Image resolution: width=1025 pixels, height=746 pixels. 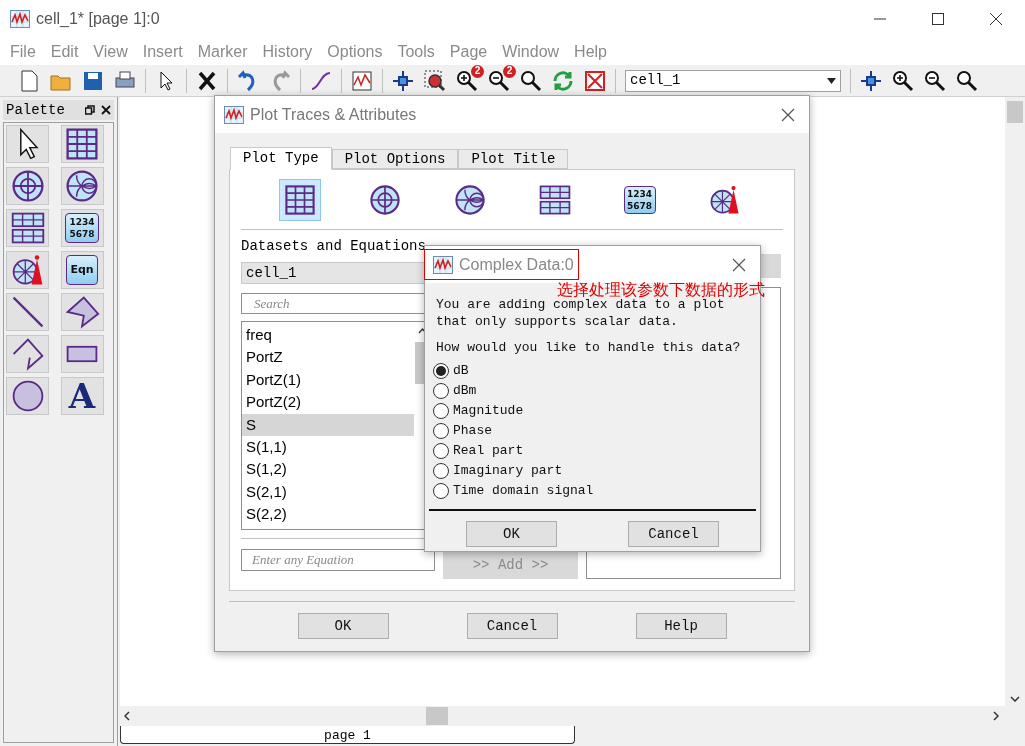 I want to click on dialog-title: Plot Traces & Attributes, so click(x=334, y=114).